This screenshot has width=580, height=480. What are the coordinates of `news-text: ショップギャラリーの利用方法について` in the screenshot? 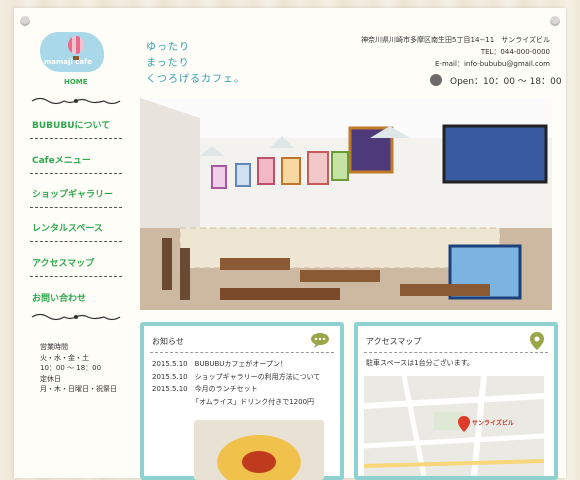 It's located at (257, 376).